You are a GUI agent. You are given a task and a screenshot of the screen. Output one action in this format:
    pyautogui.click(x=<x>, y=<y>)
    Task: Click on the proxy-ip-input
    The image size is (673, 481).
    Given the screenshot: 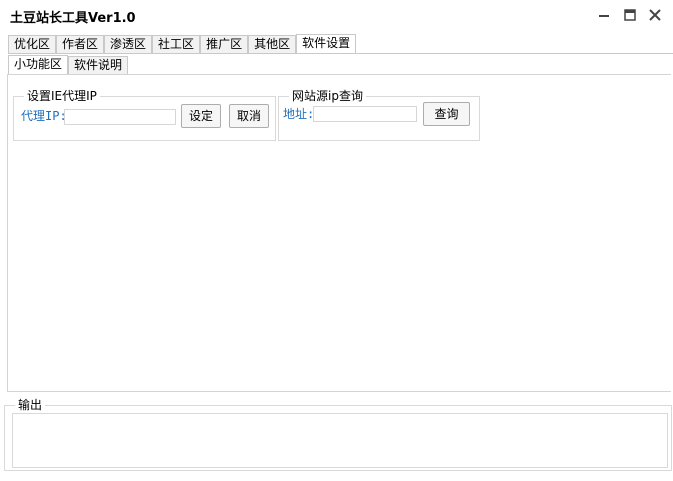 What is the action you would take?
    pyautogui.click(x=120, y=117)
    